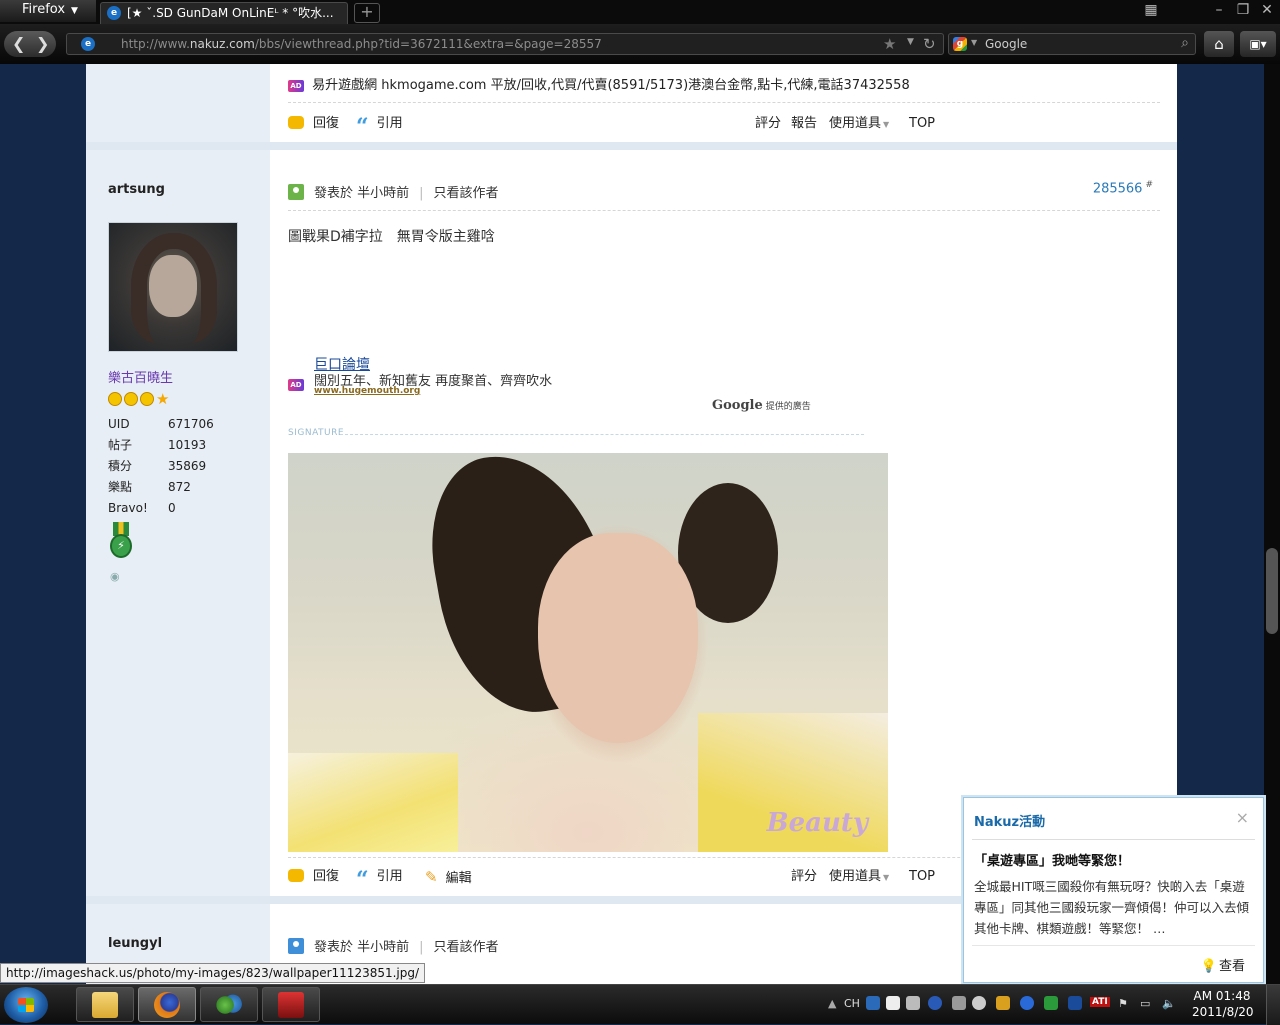  I want to click on edit-button: ✎ 編輯, so click(448, 878).